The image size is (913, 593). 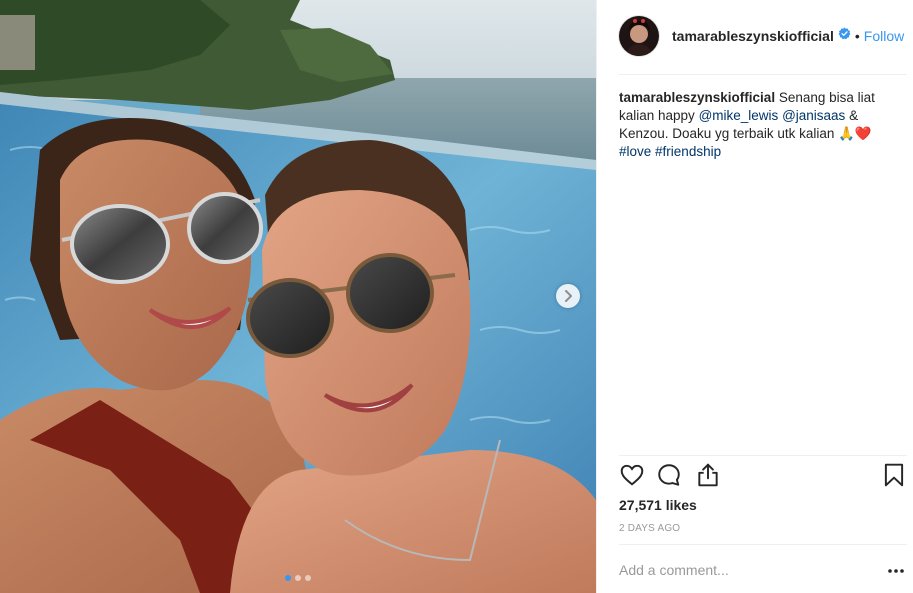 I want to click on heart-icon, so click(x=632, y=477).